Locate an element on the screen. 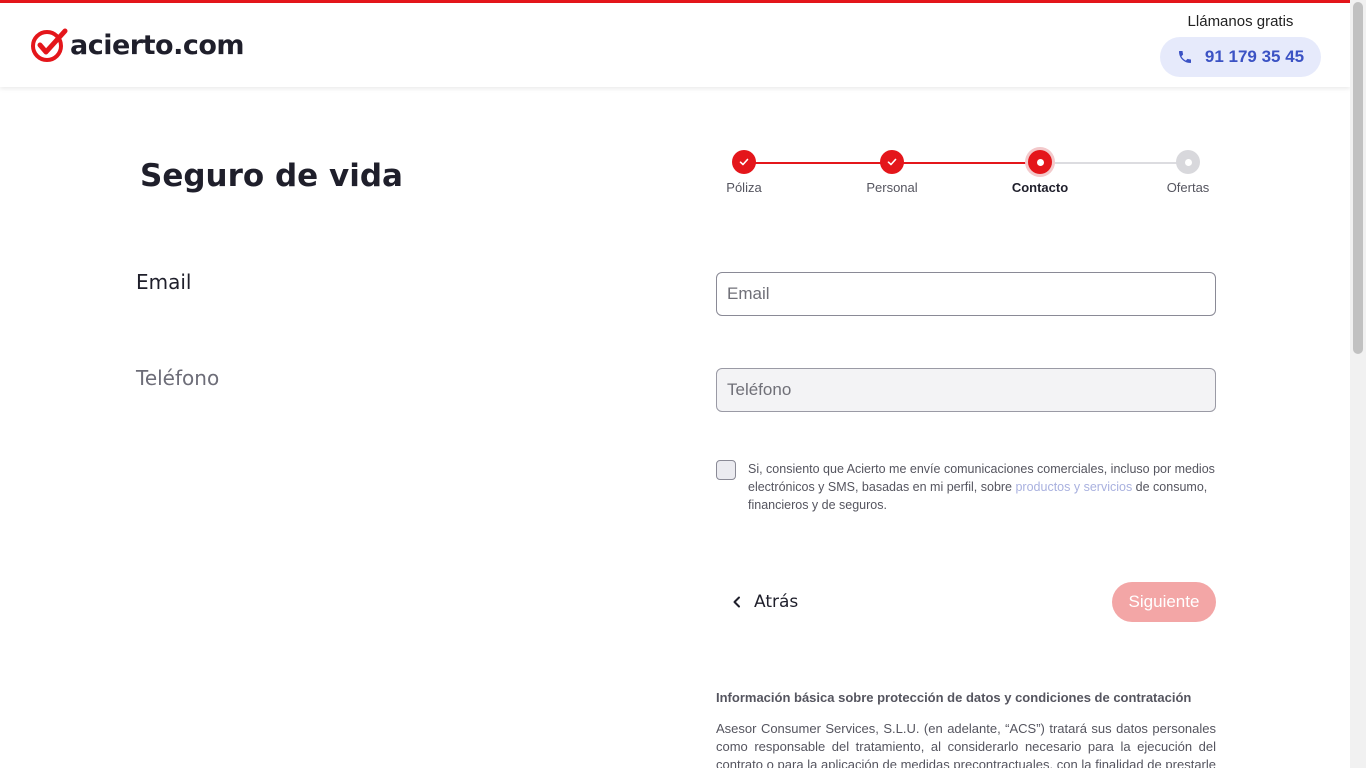  phone-number: 91 179 35 45 is located at coordinates (1254, 56).